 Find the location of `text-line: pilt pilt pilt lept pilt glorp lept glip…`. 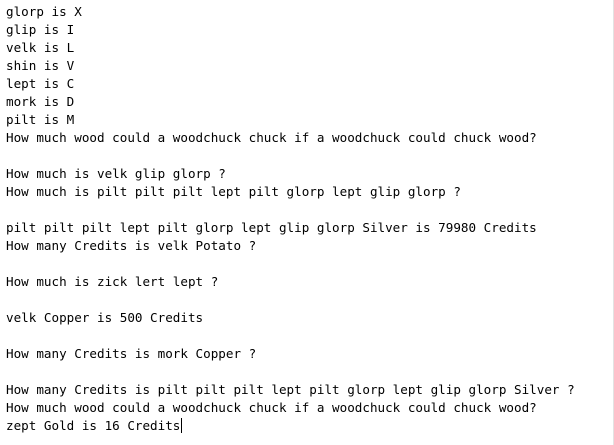

text-line: pilt pilt pilt lept pilt glorp lept glip… is located at coordinates (271, 227).